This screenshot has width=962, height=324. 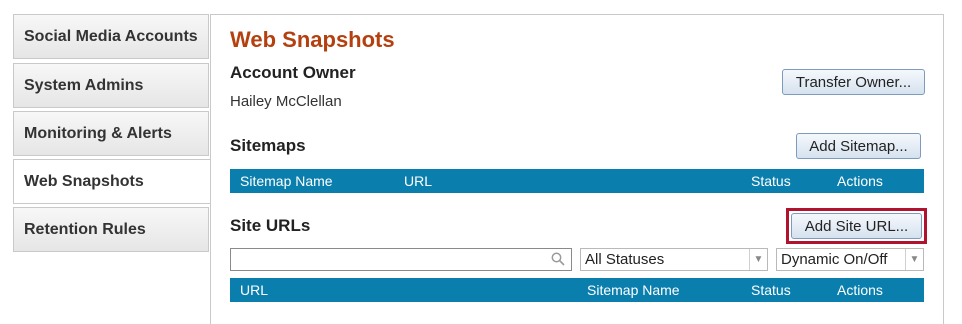 I want to click on page-title: Web Snapshots, so click(x=312, y=39).